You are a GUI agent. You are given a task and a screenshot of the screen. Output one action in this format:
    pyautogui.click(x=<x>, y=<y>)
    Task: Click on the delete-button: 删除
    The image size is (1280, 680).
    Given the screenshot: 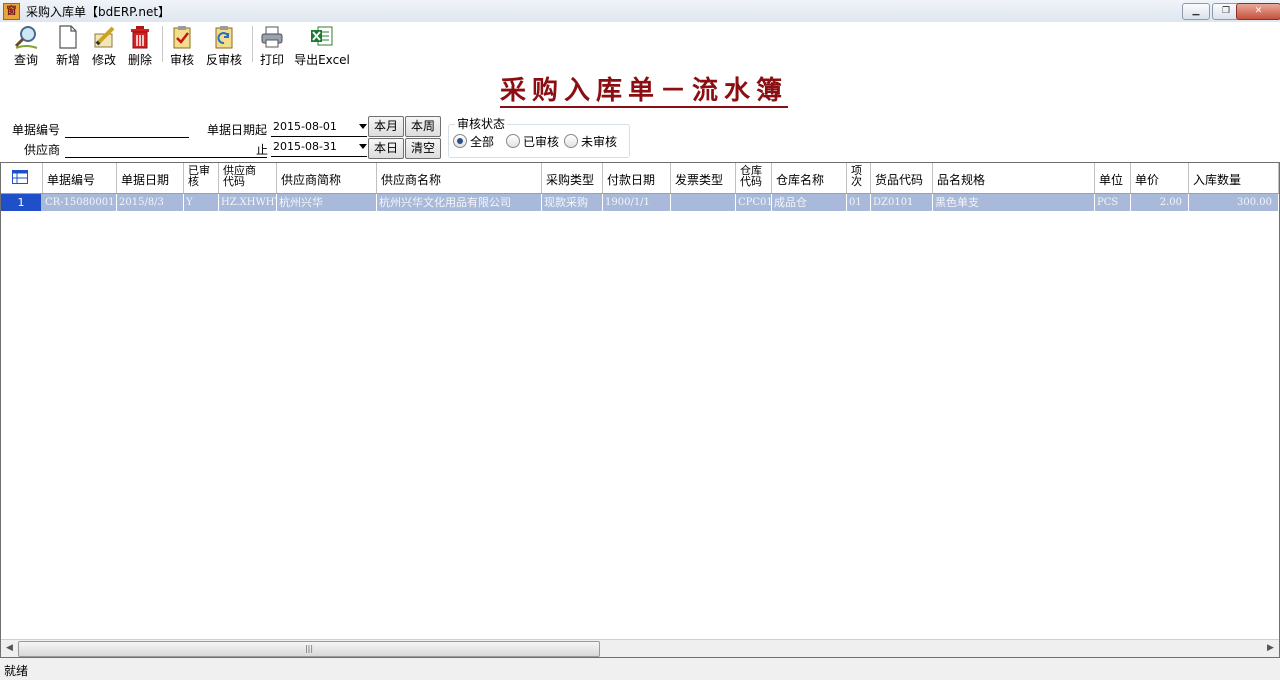 What is the action you would take?
    pyautogui.click(x=140, y=45)
    